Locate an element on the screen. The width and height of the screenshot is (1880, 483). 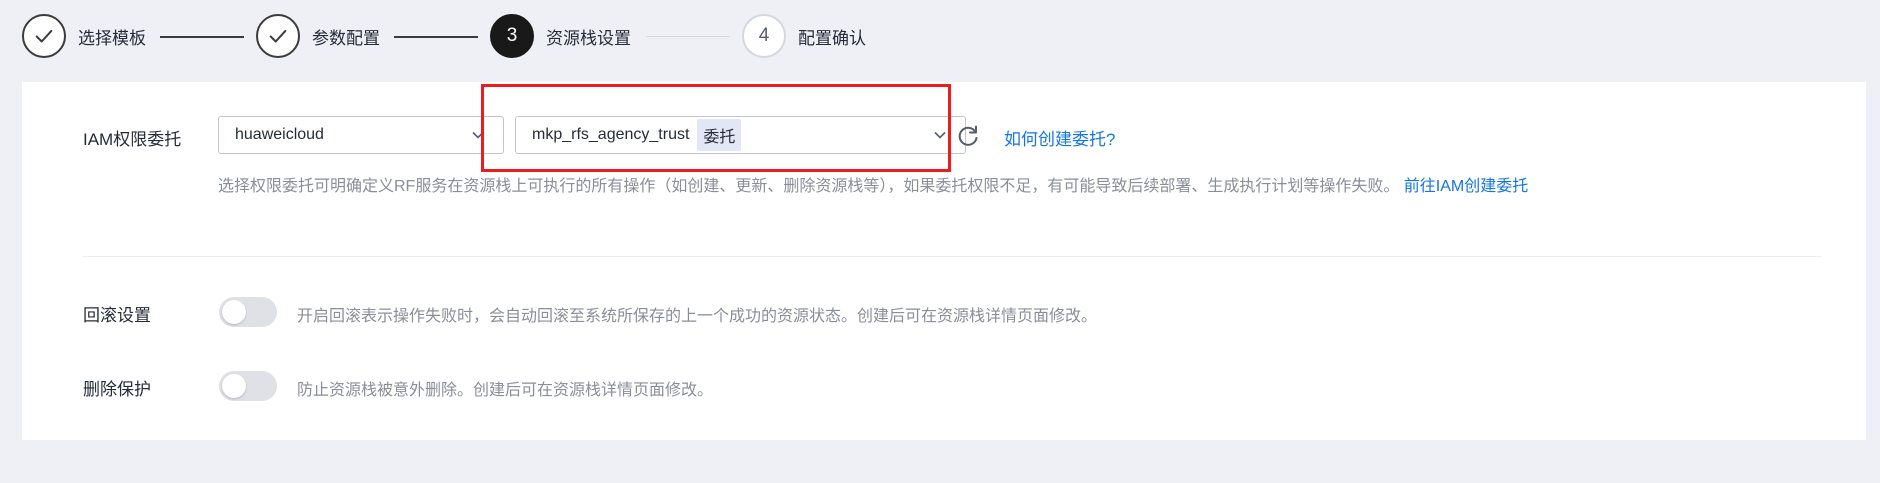
step-3-number: 3 is located at coordinates (512, 36).